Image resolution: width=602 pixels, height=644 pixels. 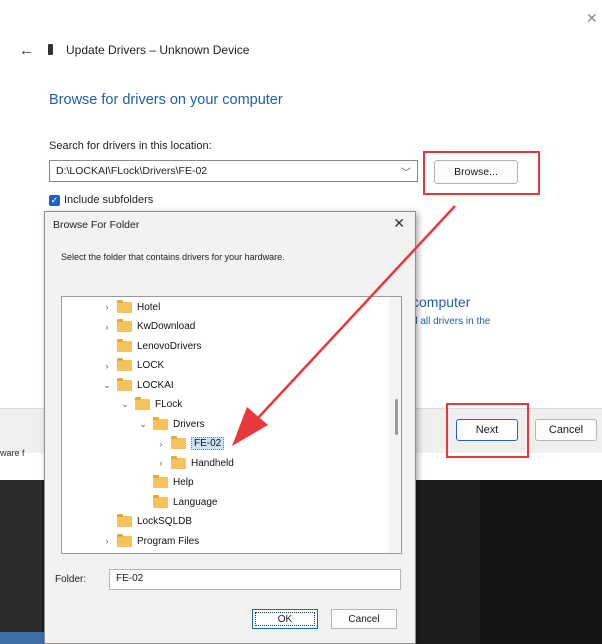 What do you see at coordinates (166, 100) in the screenshot?
I see `page-heading: Browse for drivers on your computer` at bounding box center [166, 100].